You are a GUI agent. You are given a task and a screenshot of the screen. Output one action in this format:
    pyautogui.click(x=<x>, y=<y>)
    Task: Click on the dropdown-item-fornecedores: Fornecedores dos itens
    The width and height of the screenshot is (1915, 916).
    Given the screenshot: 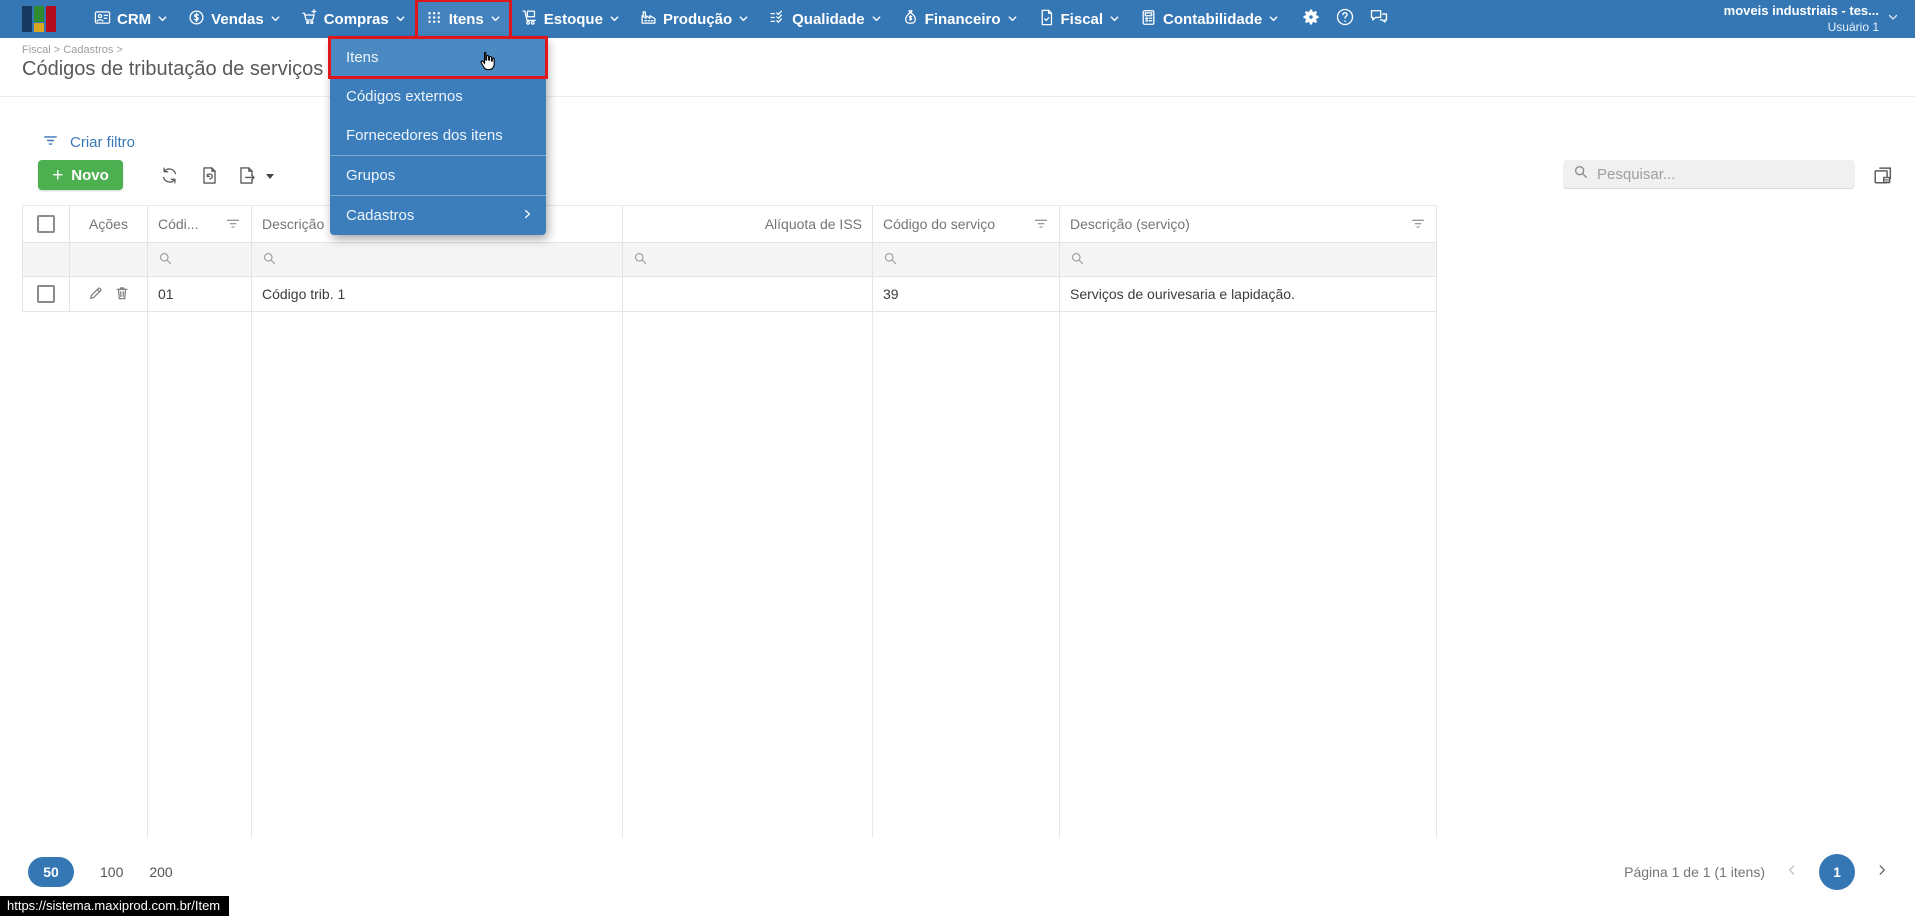 What is the action you would take?
    pyautogui.click(x=438, y=135)
    